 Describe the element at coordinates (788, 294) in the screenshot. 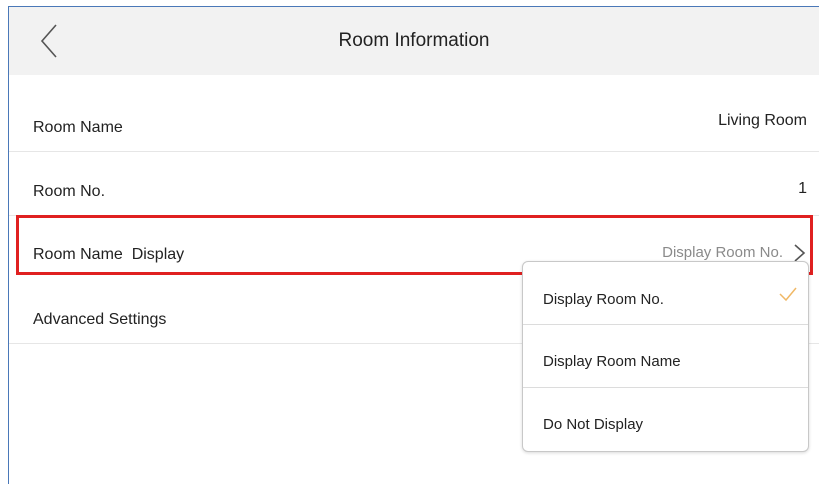

I see `check-icon` at that location.